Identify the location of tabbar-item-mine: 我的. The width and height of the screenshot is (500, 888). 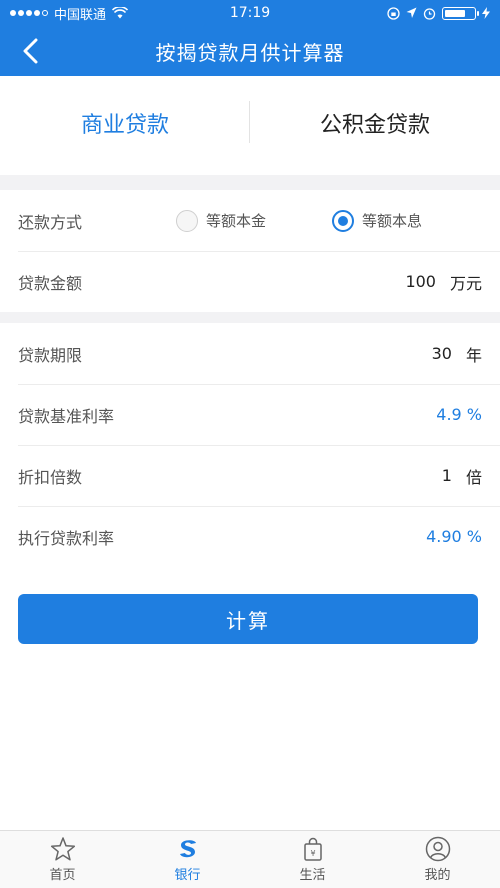
(437, 859).